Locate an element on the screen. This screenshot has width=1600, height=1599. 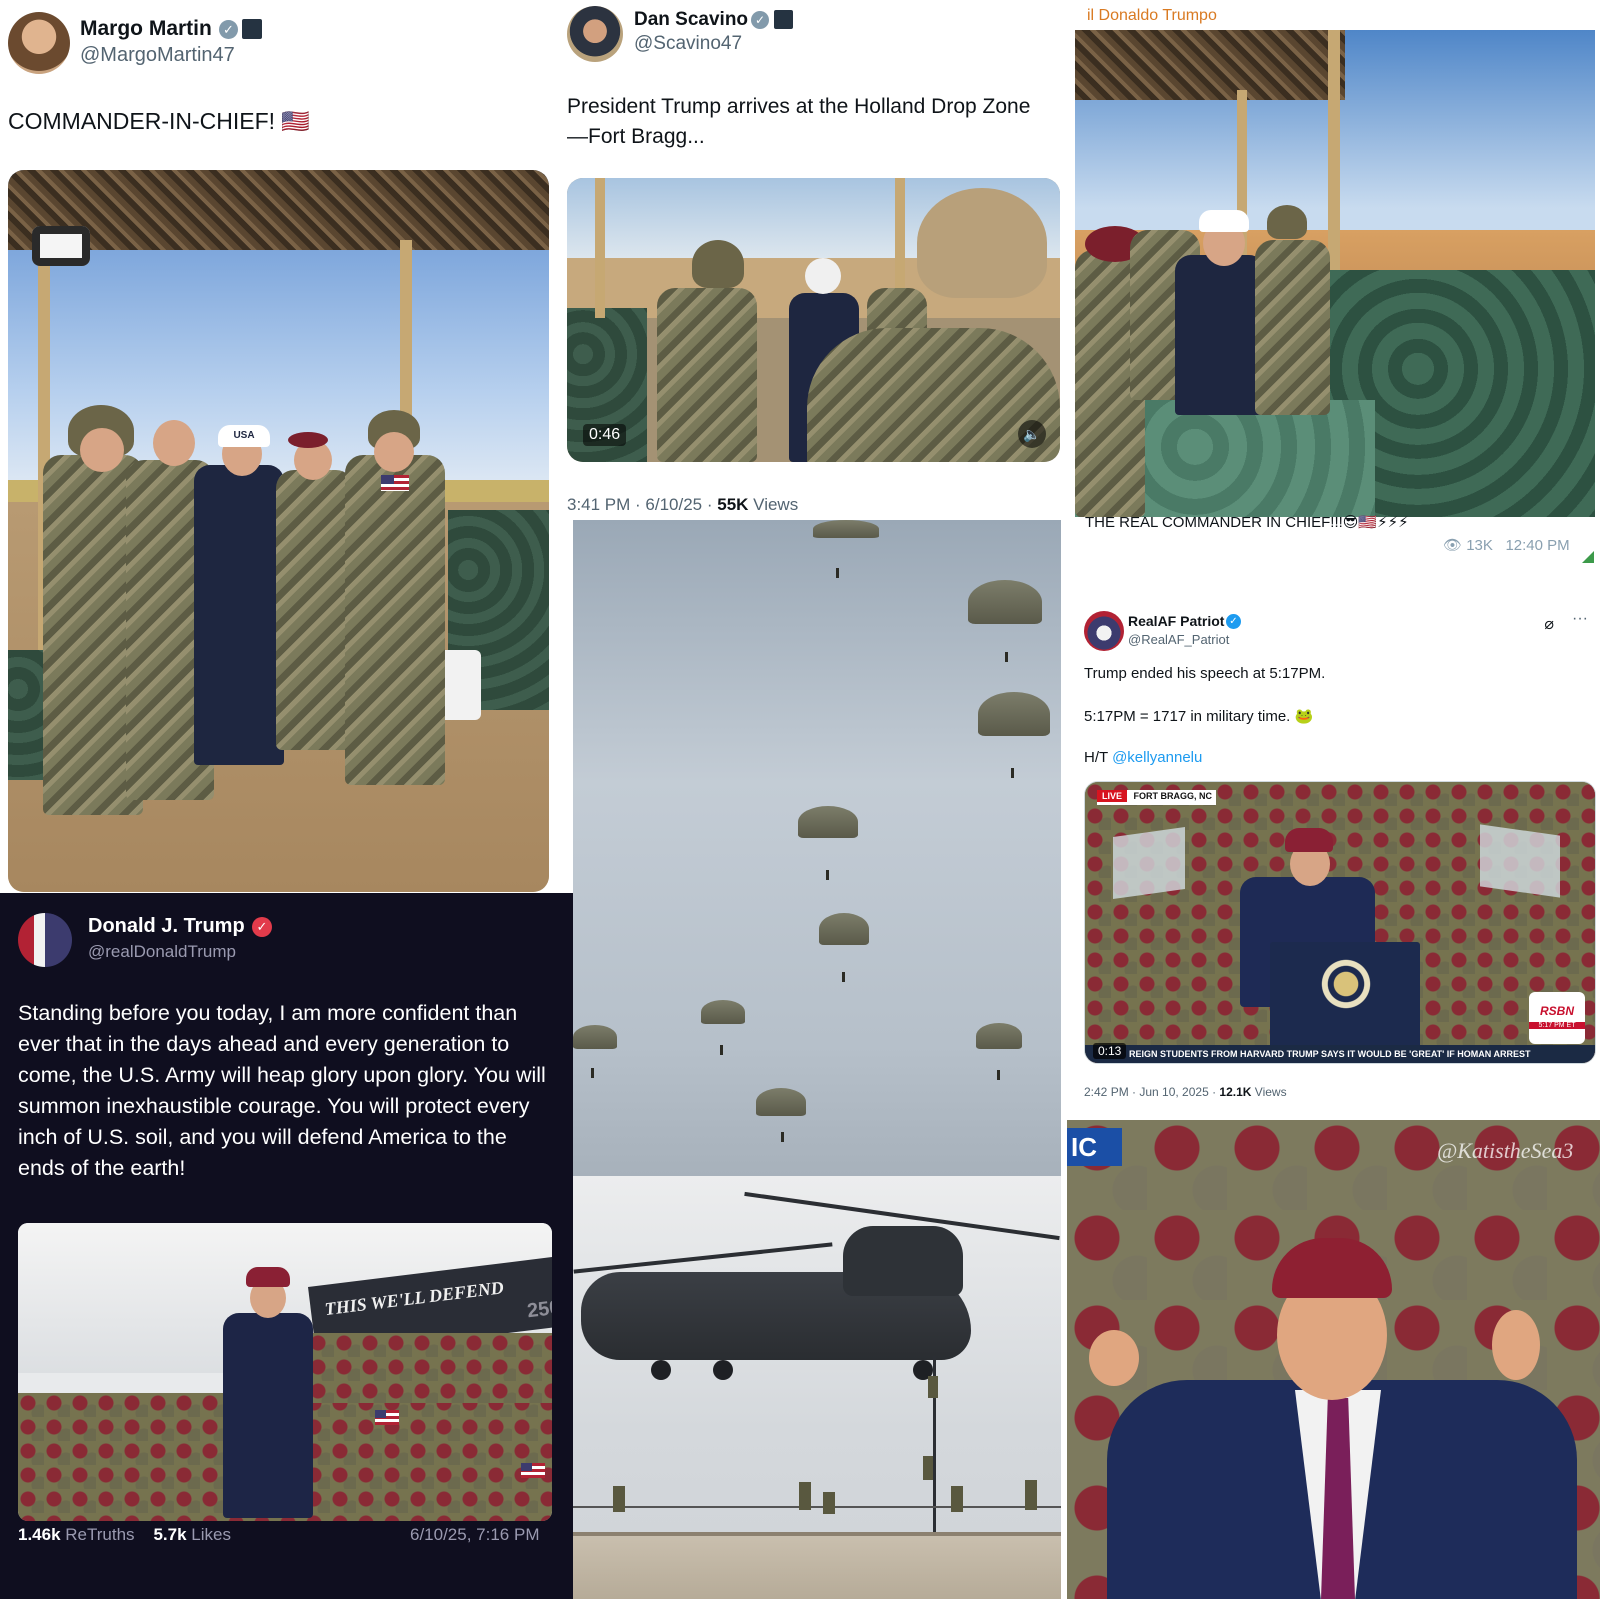
post-meta: 👁 13K 12:40 PM is located at coordinates (1506, 545).